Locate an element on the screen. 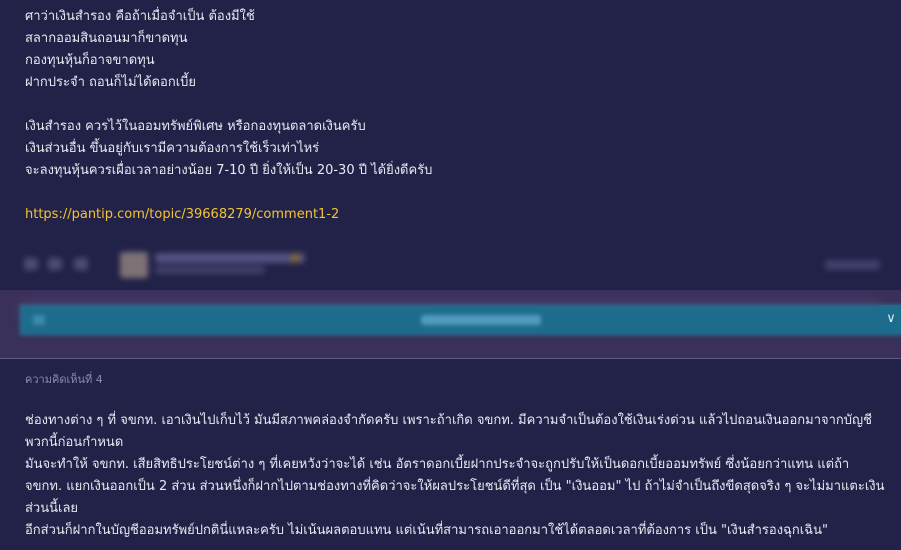  comment-footer-blurred is located at coordinates (450, 265).